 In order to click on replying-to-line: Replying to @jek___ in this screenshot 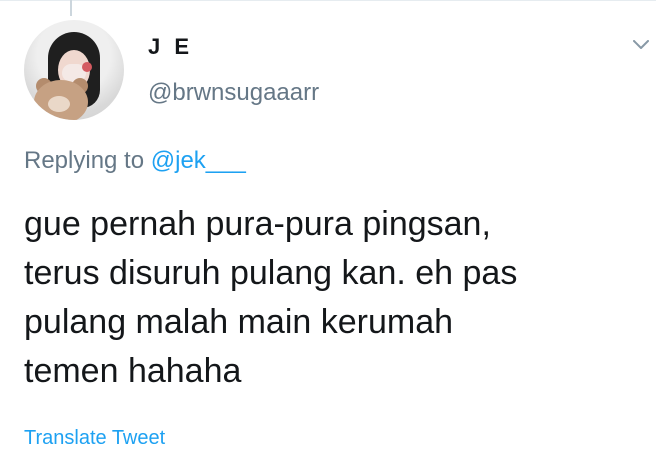, I will do `click(135, 161)`.